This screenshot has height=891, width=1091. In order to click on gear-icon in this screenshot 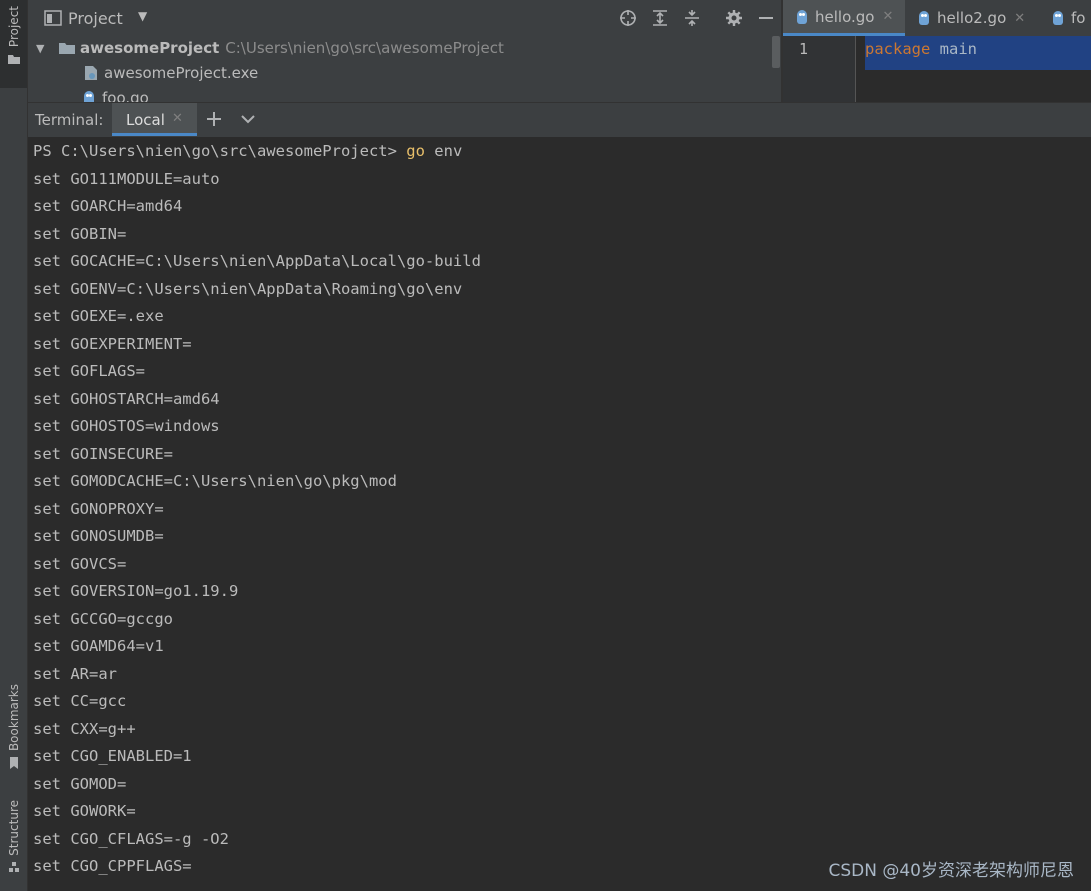, I will do `click(734, 18)`.